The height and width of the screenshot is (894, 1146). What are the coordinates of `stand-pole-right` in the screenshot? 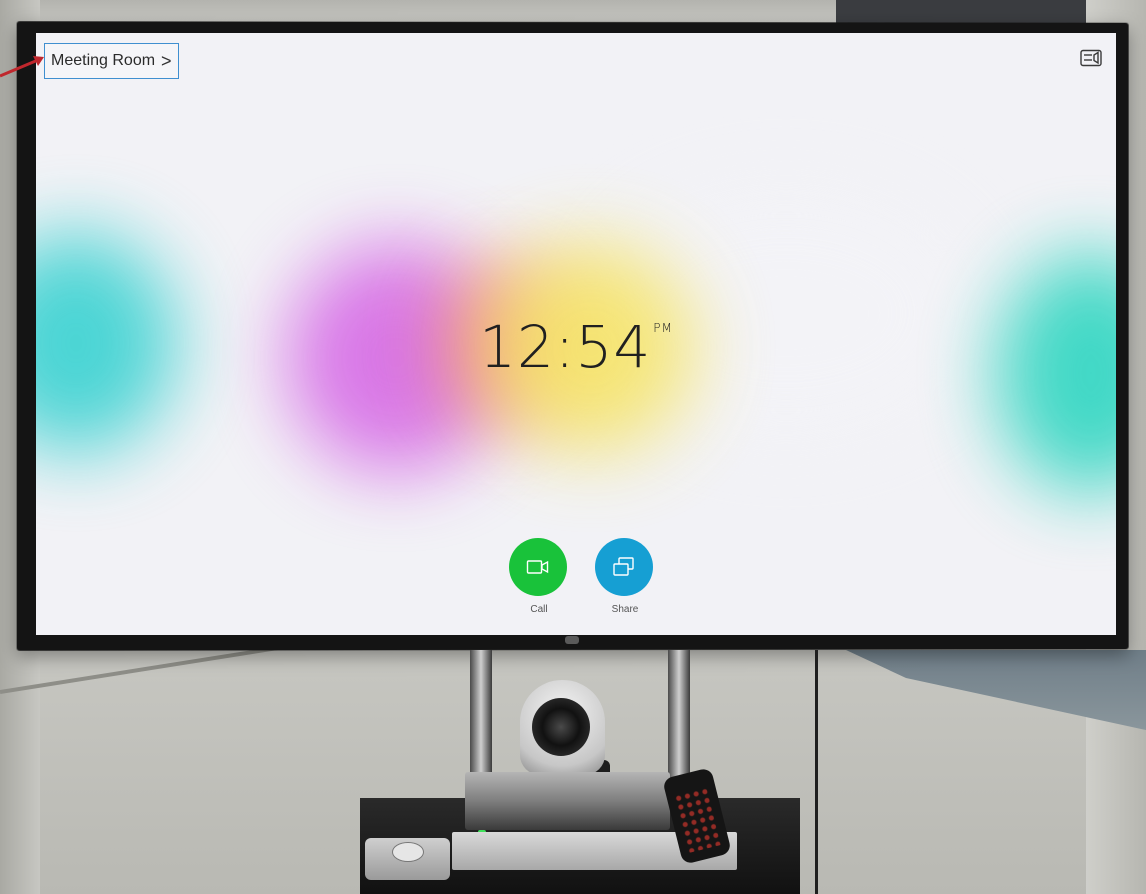 It's located at (679, 715).